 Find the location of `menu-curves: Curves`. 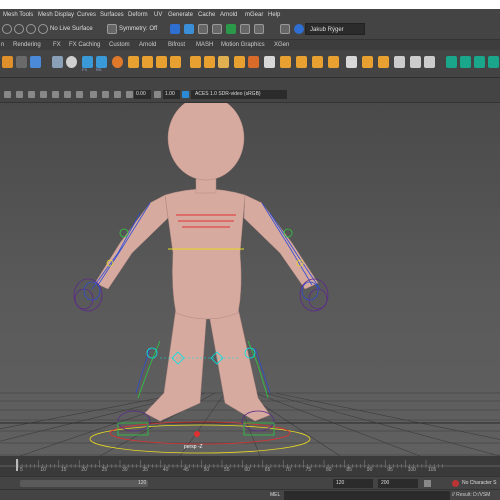

menu-curves: Curves is located at coordinates (86, 15).